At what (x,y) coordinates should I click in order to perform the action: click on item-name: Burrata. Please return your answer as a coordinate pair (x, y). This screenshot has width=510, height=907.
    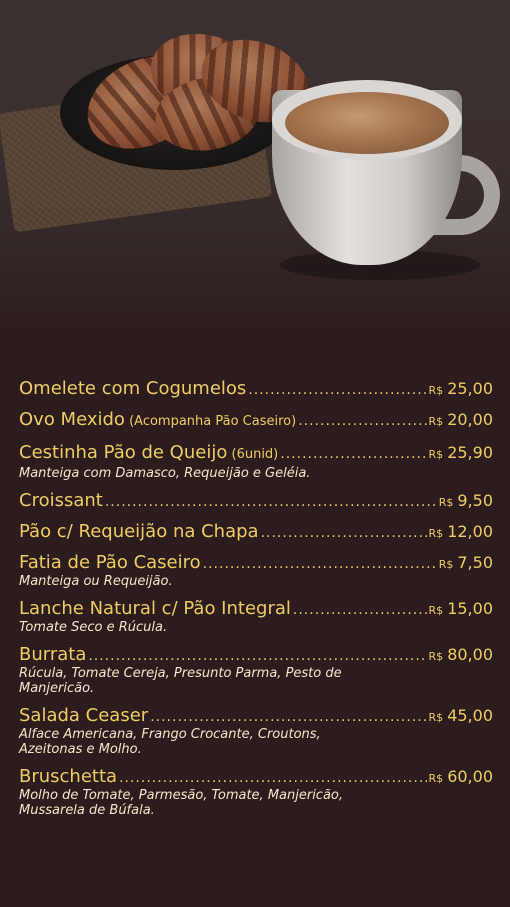
    Looking at the image, I should click on (53, 654).